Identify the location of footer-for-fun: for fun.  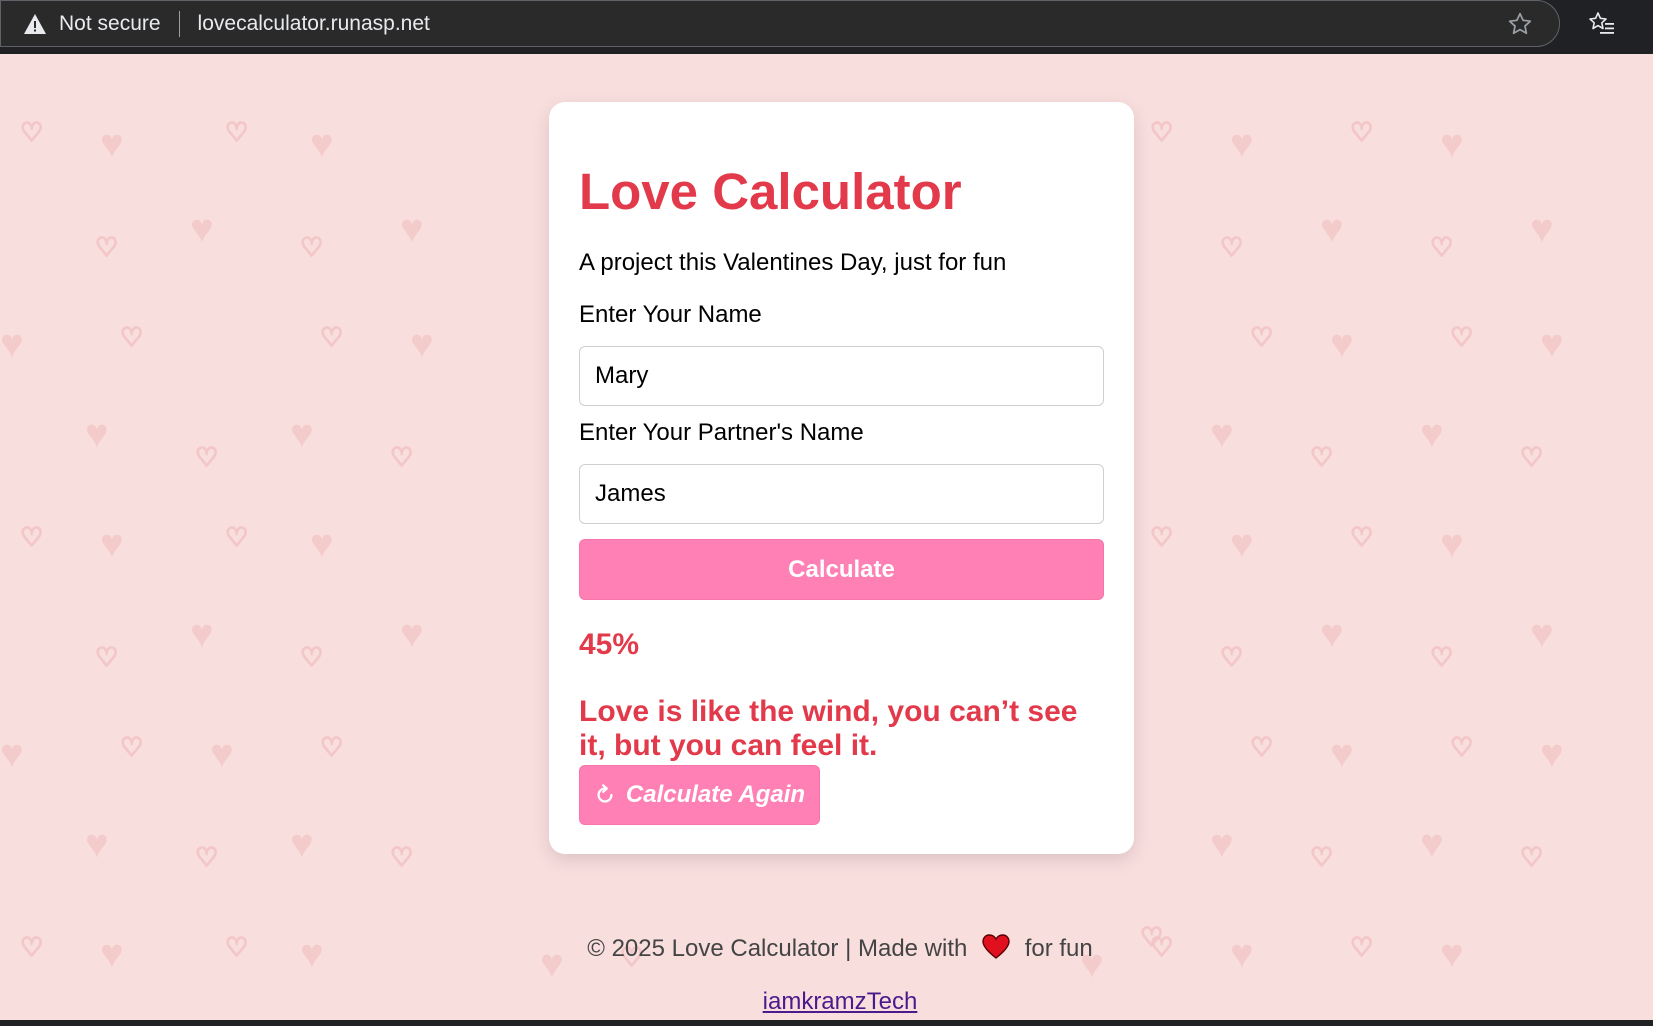
(1058, 948).